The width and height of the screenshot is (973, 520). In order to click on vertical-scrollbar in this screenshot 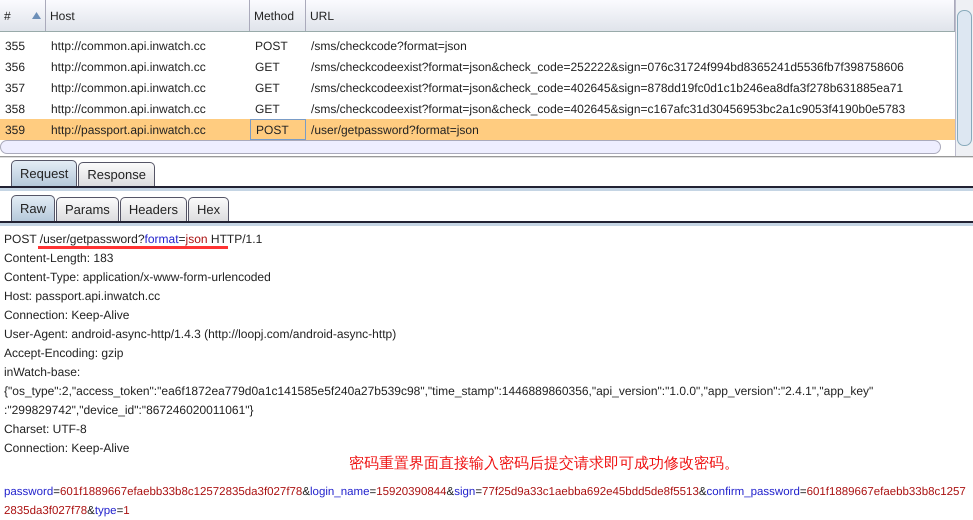, I will do `click(964, 78)`.